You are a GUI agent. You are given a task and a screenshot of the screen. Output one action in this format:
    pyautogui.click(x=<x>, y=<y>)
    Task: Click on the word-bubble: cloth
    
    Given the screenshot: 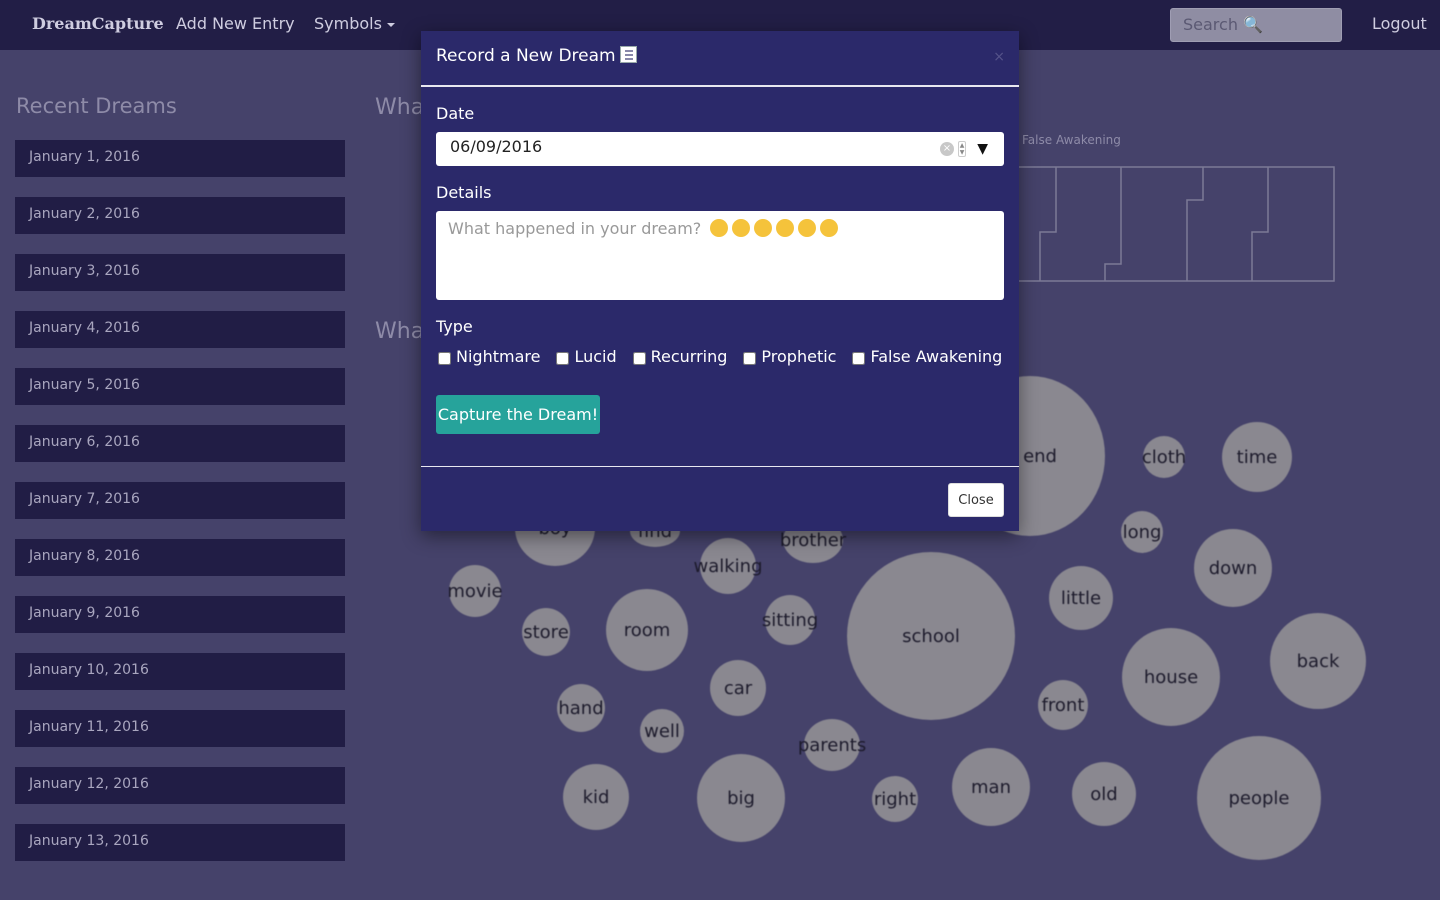 What is the action you would take?
    pyautogui.click(x=1164, y=457)
    